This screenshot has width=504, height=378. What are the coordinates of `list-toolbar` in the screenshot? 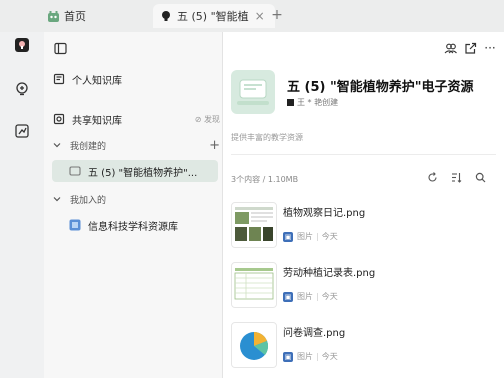 It's located at (456, 177).